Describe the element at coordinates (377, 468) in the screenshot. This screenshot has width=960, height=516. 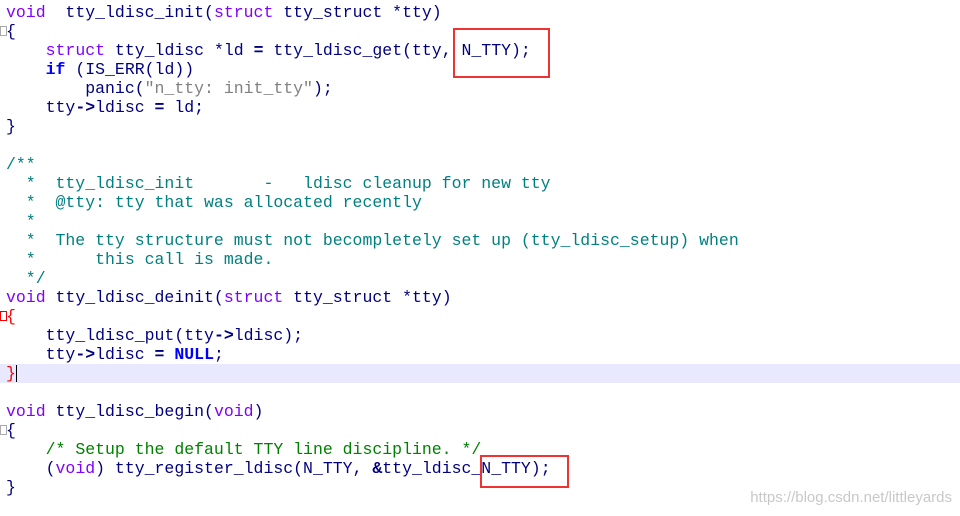
I see `code-token: &` at that location.